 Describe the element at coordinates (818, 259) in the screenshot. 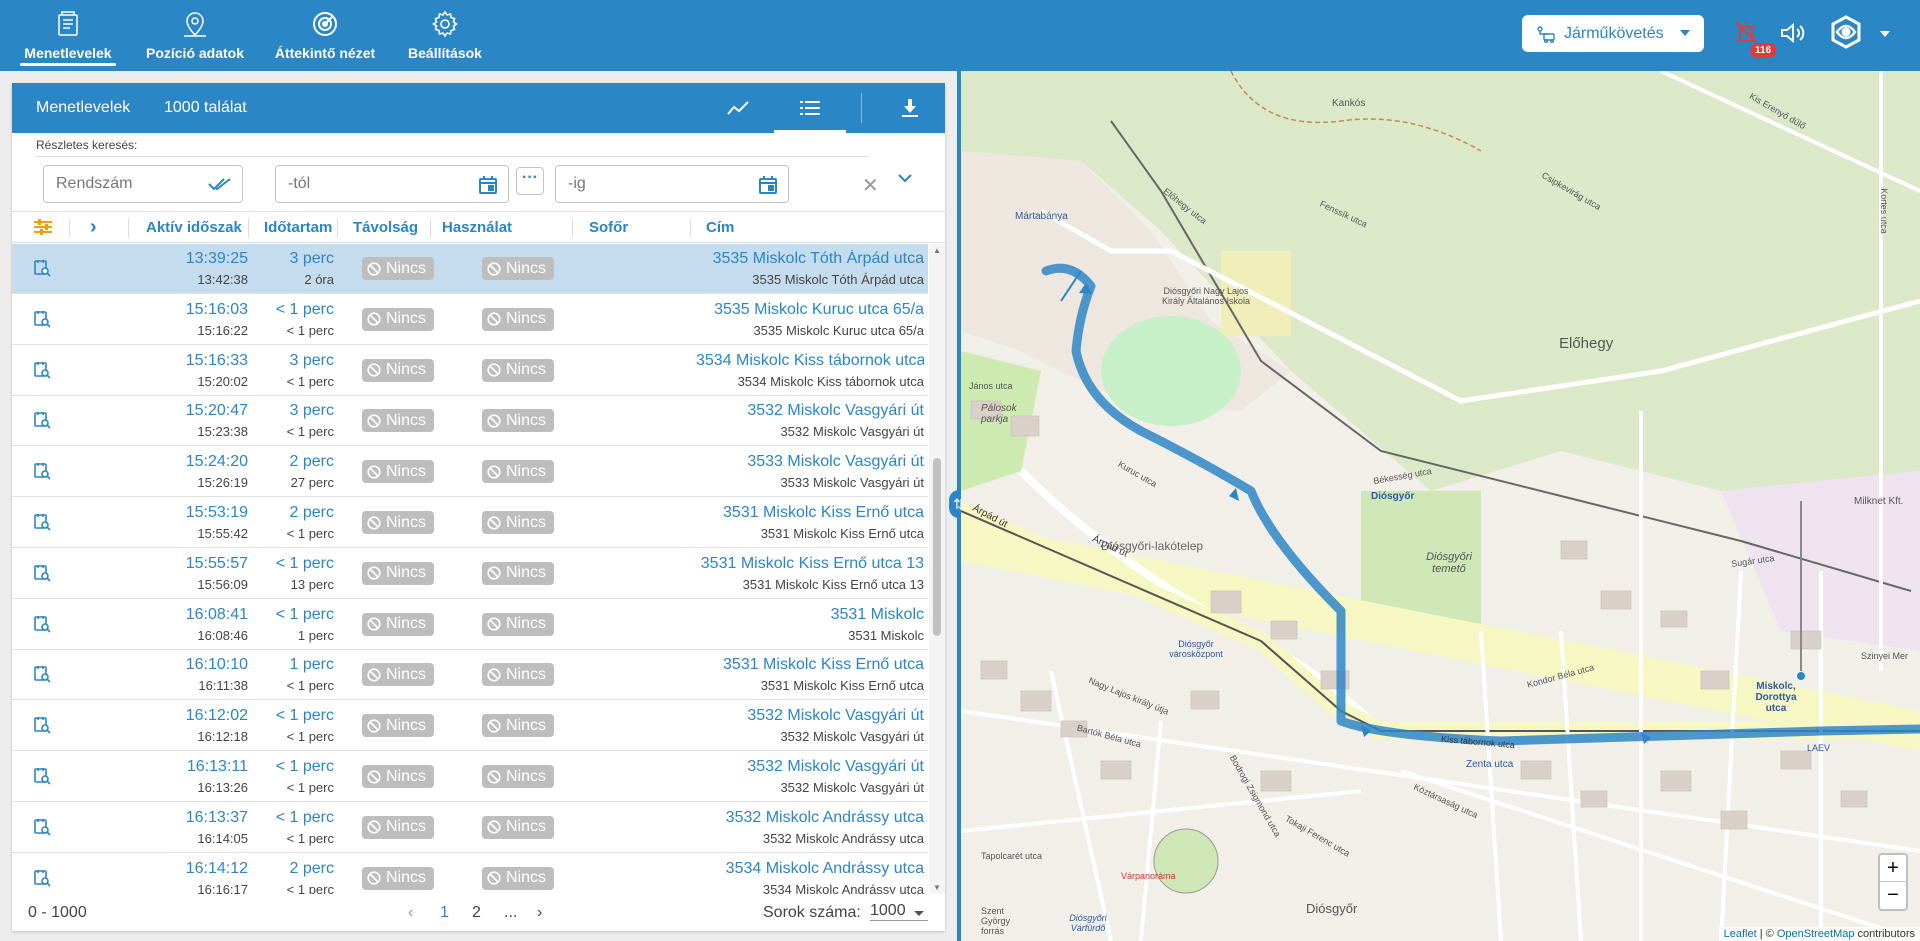

I see `start-address: 3535 Miskolc Tóth Árpád utca` at that location.